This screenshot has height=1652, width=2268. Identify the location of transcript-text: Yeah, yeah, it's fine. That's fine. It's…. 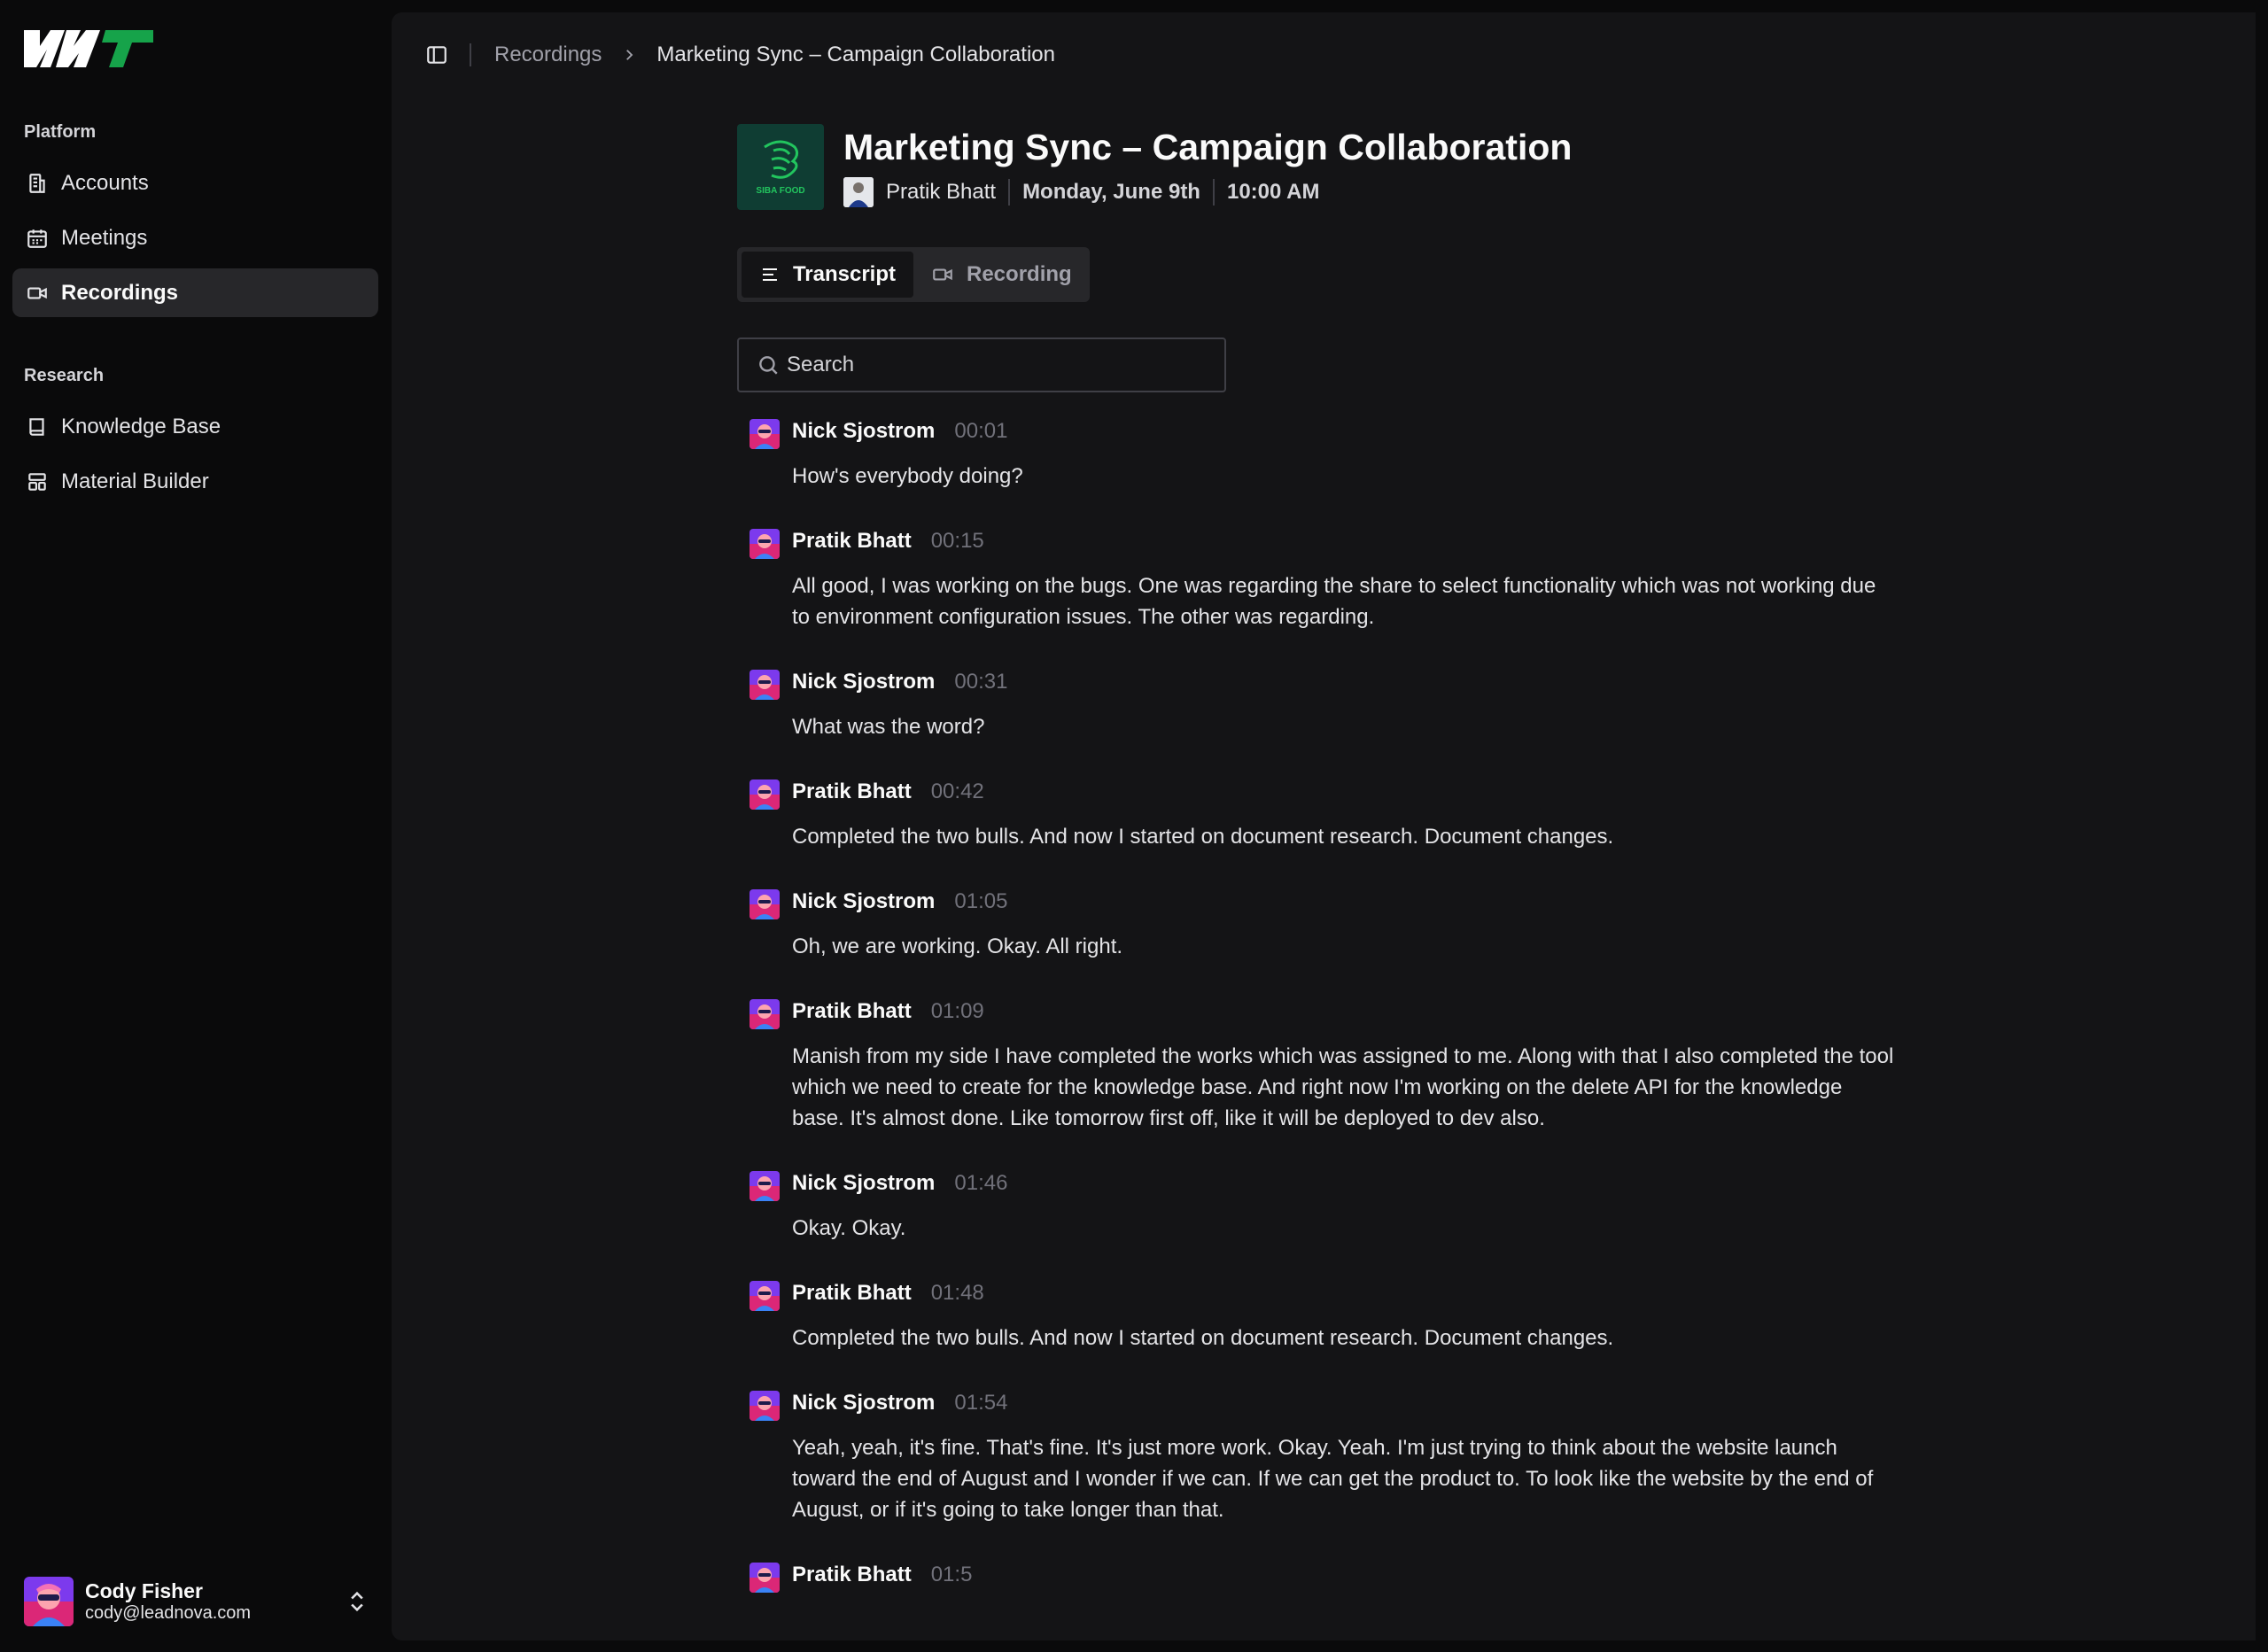
(1333, 1479).